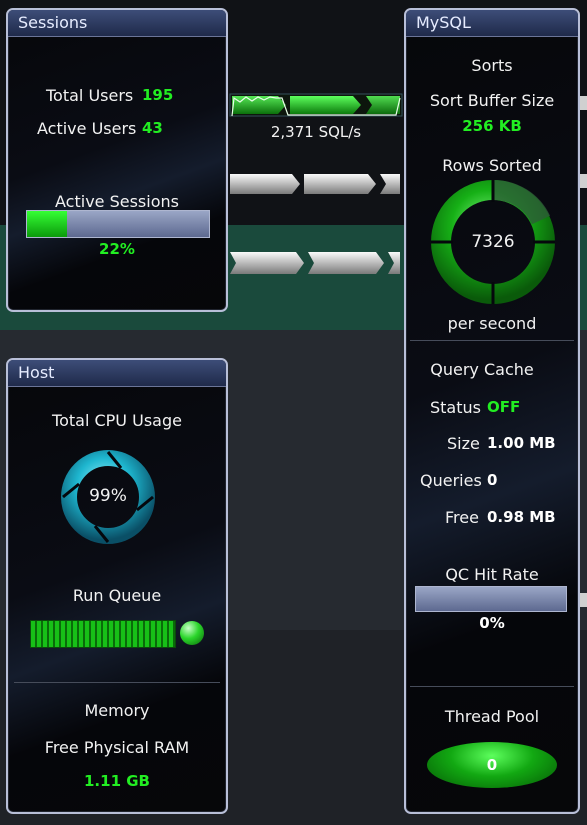  I want to click on per-second-label: per second, so click(492, 323).